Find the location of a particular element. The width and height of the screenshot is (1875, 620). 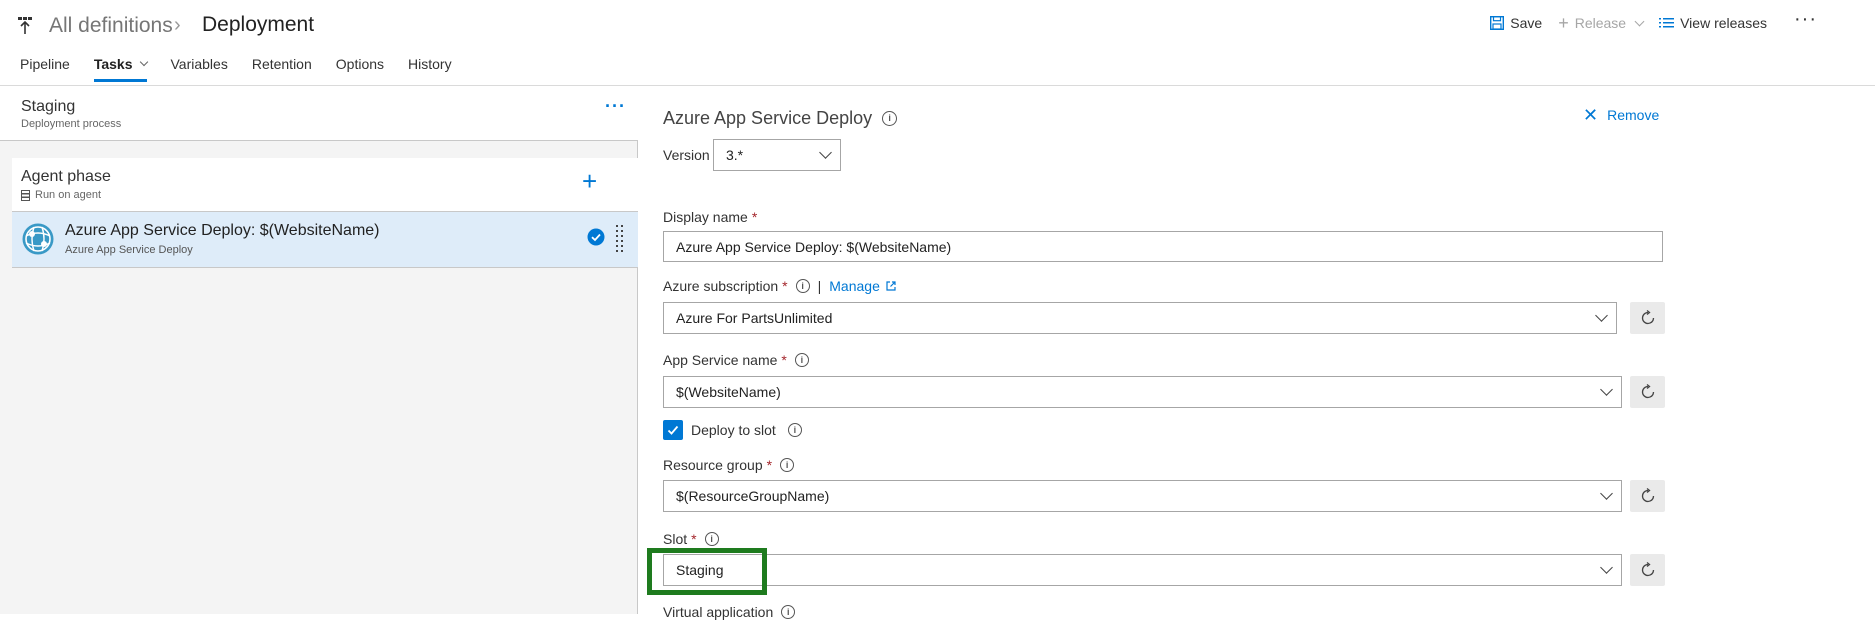

task-subtitle: Azure App Service Deploy is located at coordinates (129, 250).